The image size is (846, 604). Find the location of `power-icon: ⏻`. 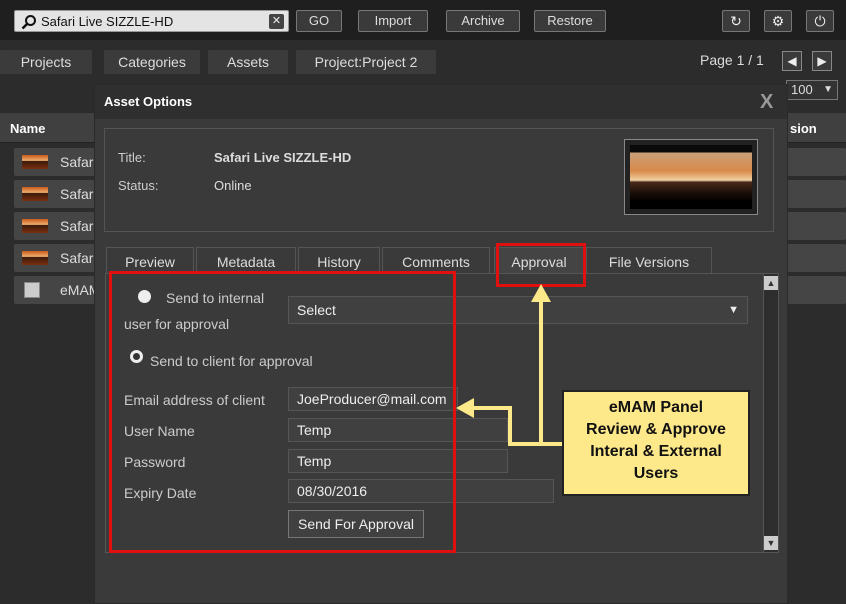

power-icon: ⏻ is located at coordinates (820, 21).